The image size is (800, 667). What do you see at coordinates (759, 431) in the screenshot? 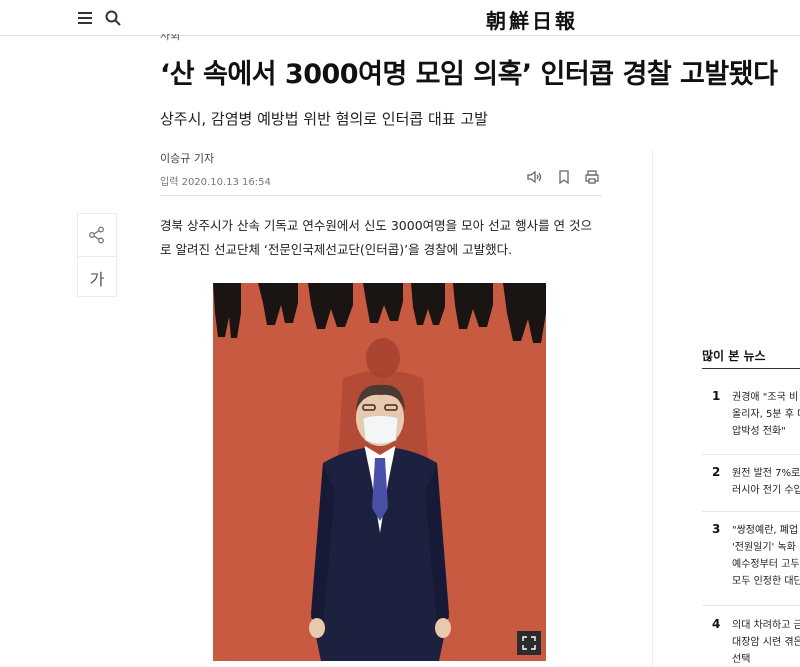
I see `text-line: 압박성 전화"` at bounding box center [759, 431].